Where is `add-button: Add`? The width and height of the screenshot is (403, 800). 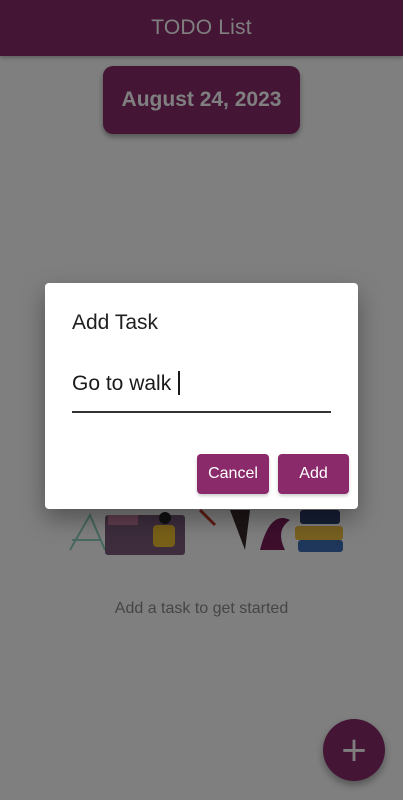 add-button: Add is located at coordinates (313, 474).